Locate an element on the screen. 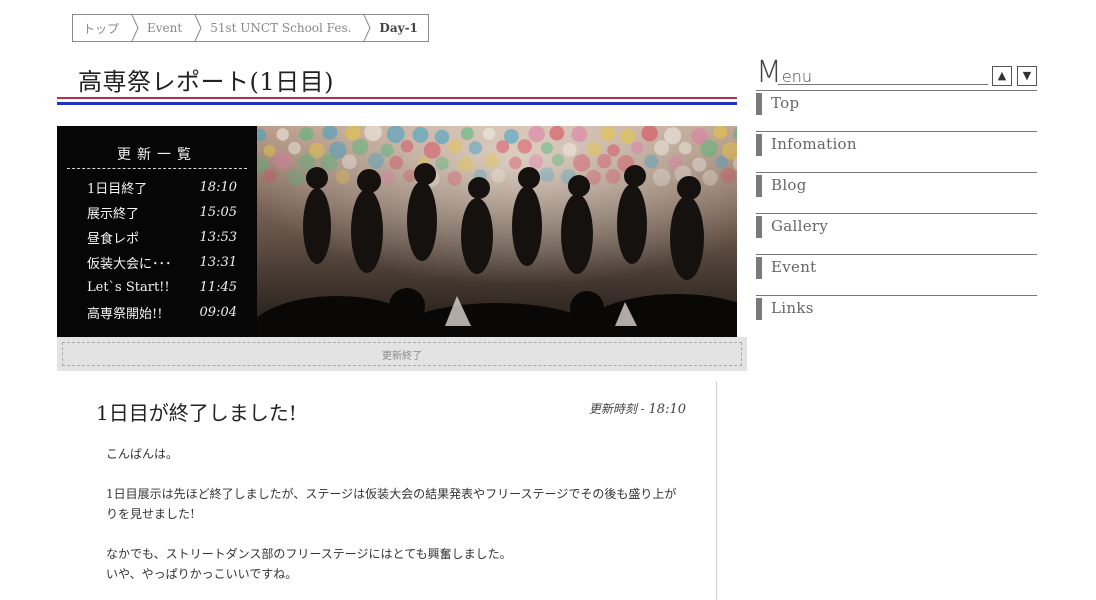  update-status-bar: 更新終了 is located at coordinates (402, 354).